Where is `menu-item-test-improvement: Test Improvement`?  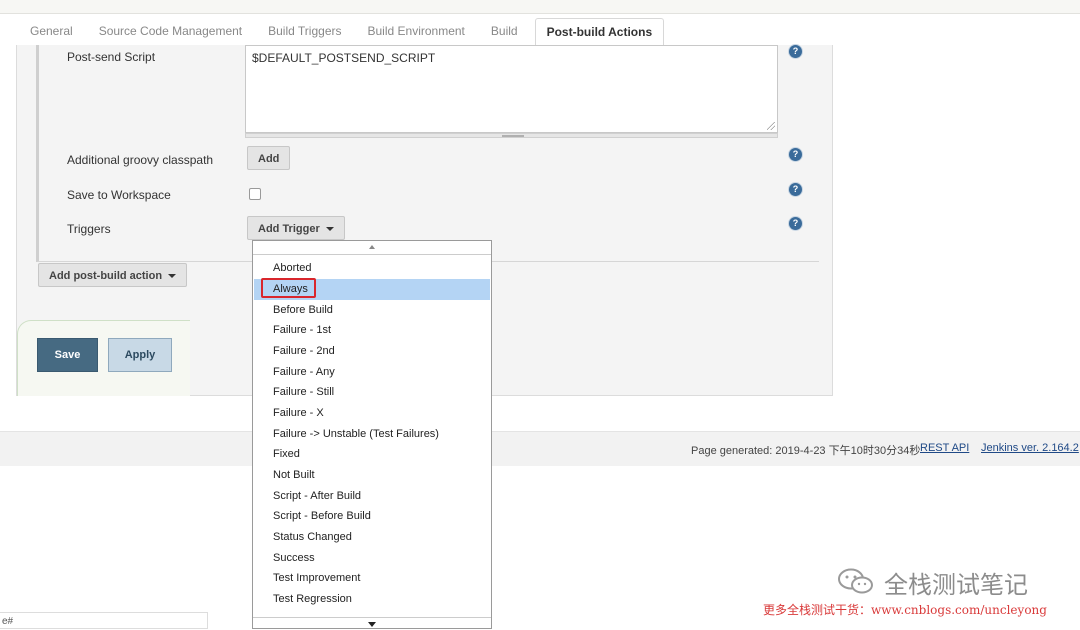 menu-item-test-improvement: Test Improvement is located at coordinates (372, 578).